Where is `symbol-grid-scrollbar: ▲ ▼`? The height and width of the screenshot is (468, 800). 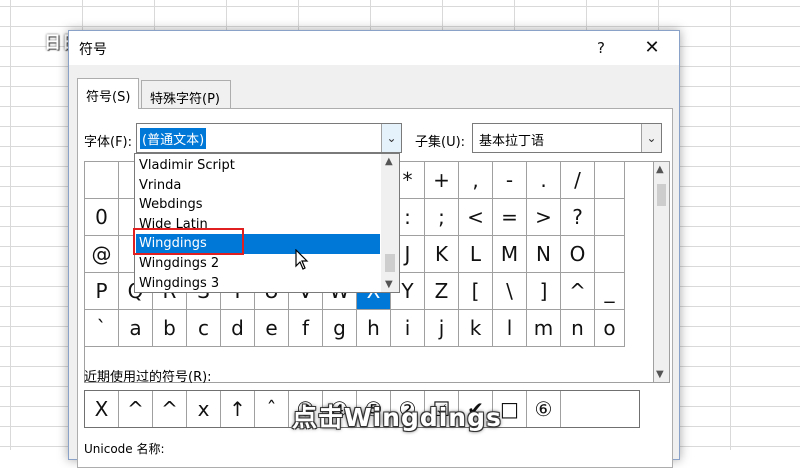
symbol-grid-scrollbar: ▲ ▼ is located at coordinates (662, 272).